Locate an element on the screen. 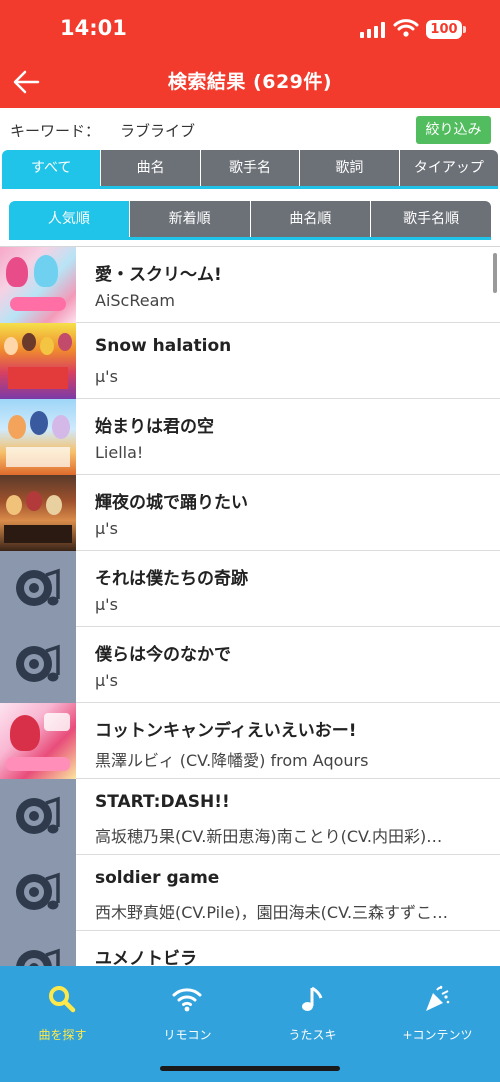  sort-song-name: 曲名順 is located at coordinates (310, 219).